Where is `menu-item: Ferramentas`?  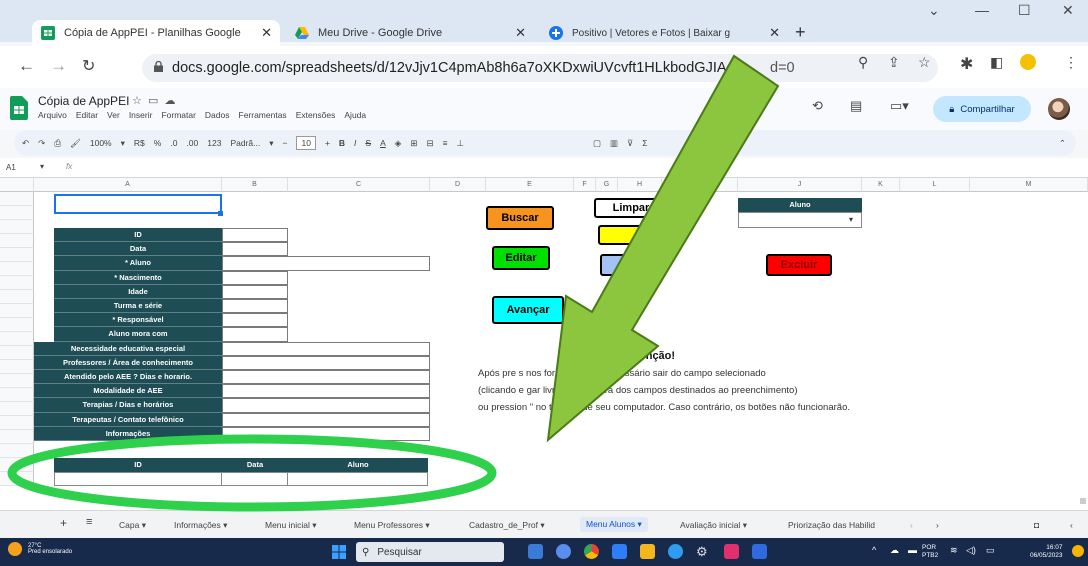
menu-item: Ferramentas is located at coordinates (263, 115).